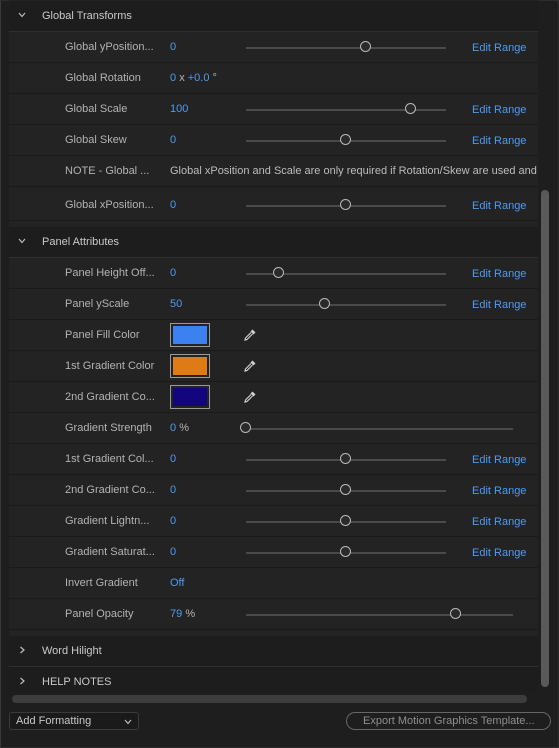 This screenshot has height=748, width=559. What do you see at coordinates (273, 651) in the screenshot?
I see `section-word-hilight: Word Hilight` at bounding box center [273, 651].